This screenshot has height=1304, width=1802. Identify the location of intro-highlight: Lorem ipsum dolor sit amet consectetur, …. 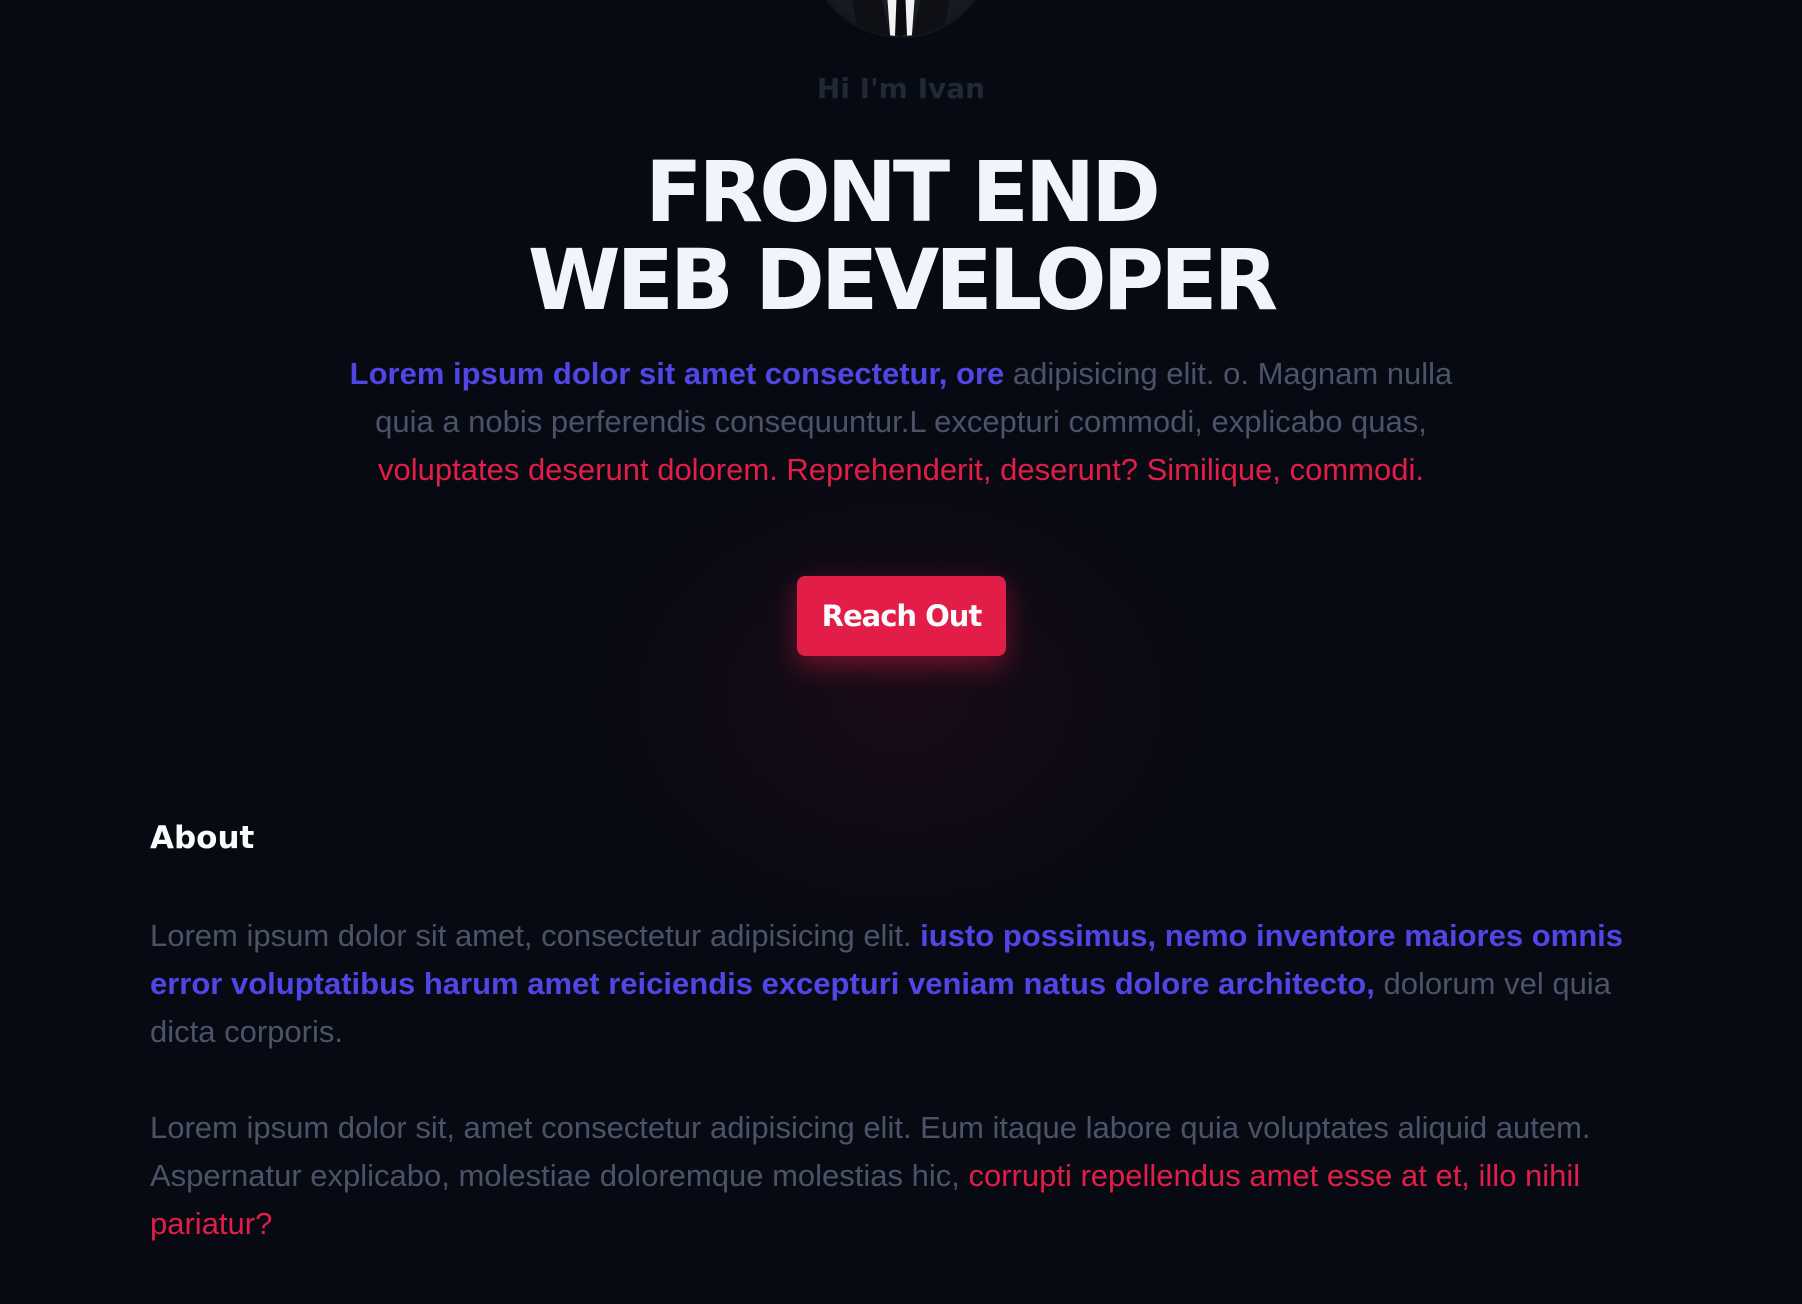
(677, 373).